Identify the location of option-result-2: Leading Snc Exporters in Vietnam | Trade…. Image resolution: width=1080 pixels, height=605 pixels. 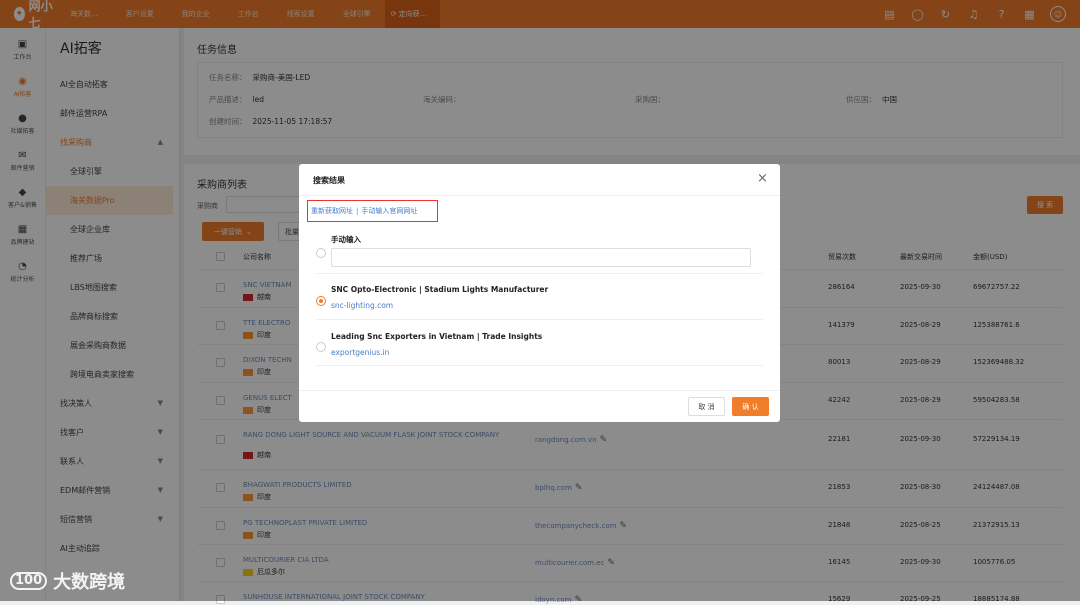
(539, 343).